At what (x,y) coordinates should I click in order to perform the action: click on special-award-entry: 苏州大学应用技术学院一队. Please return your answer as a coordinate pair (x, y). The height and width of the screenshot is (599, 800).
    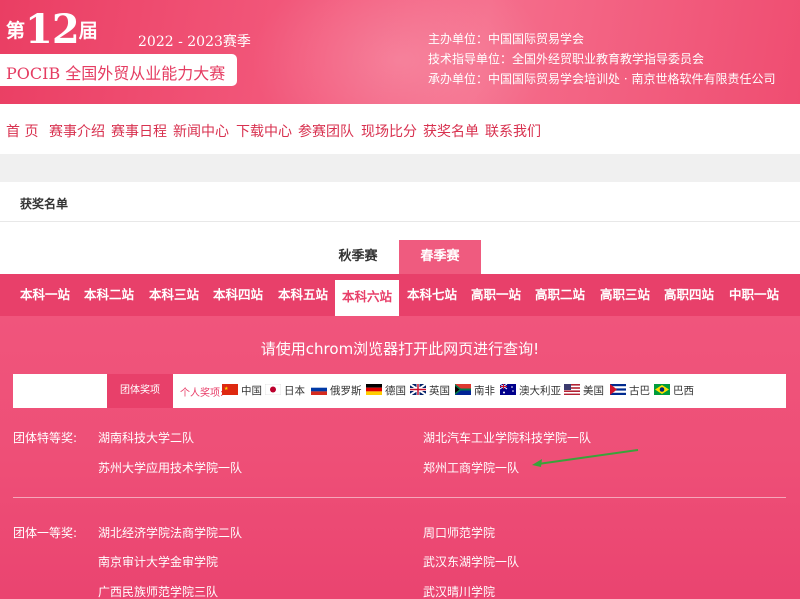
    Looking at the image, I should click on (170, 468).